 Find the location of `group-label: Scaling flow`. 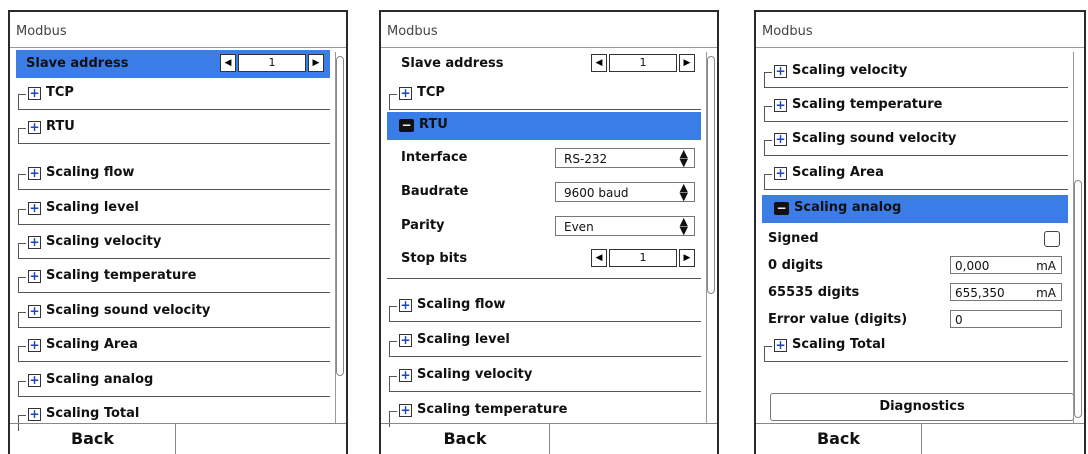

group-label: Scaling flow is located at coordinates (461, 304).